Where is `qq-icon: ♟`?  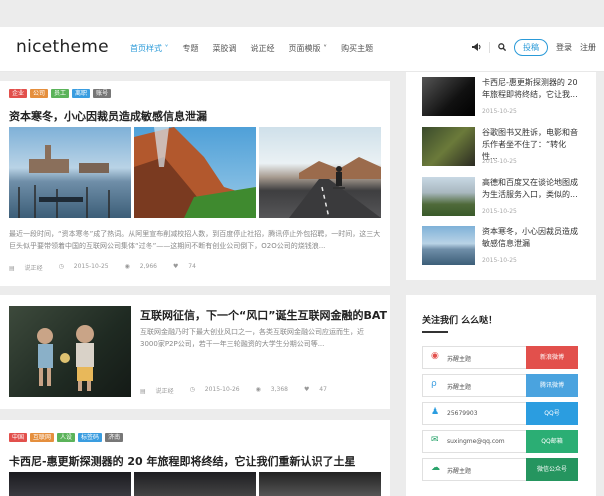
qq-icon: ♟ is located at coordinates (435, 412).